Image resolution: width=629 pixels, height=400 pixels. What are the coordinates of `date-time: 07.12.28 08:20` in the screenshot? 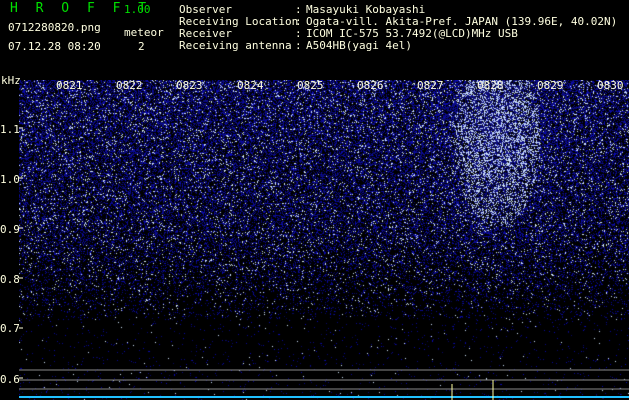 It's located at (54, 46).